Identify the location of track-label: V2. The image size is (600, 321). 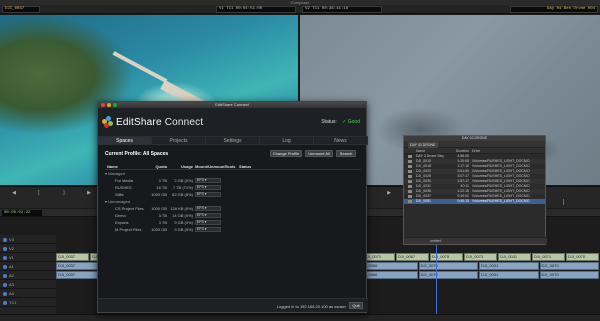
(11, 248).